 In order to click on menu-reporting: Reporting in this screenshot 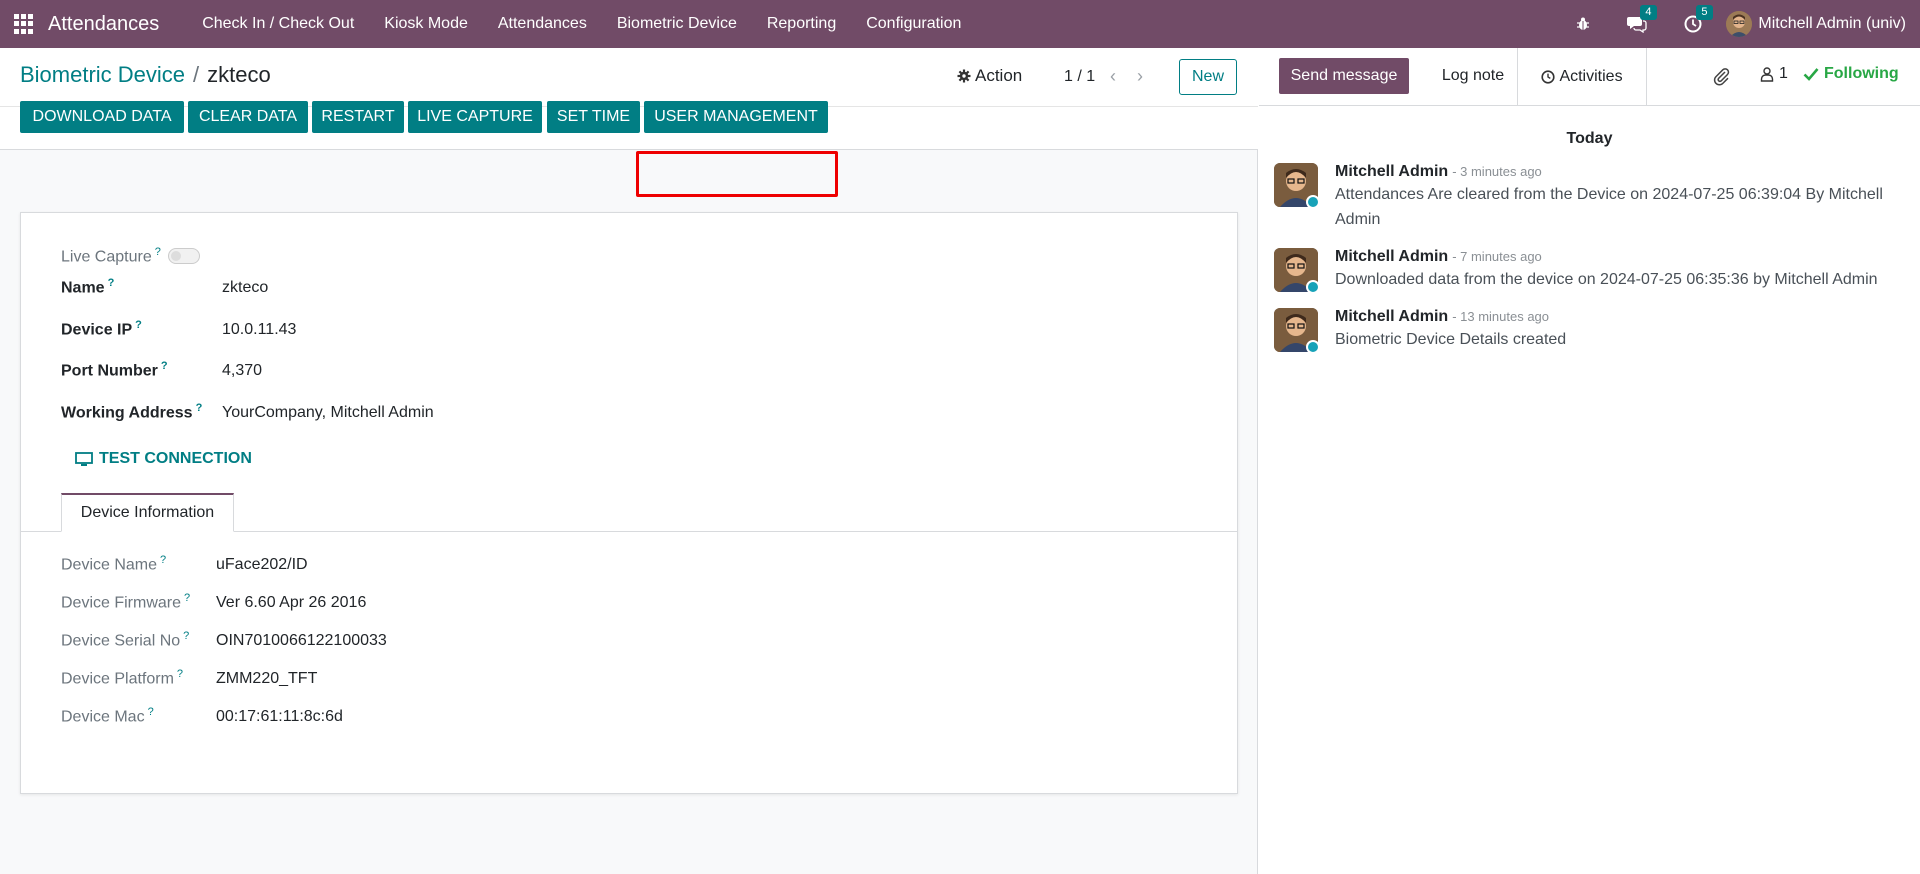, I will do `click(801, 24)`.